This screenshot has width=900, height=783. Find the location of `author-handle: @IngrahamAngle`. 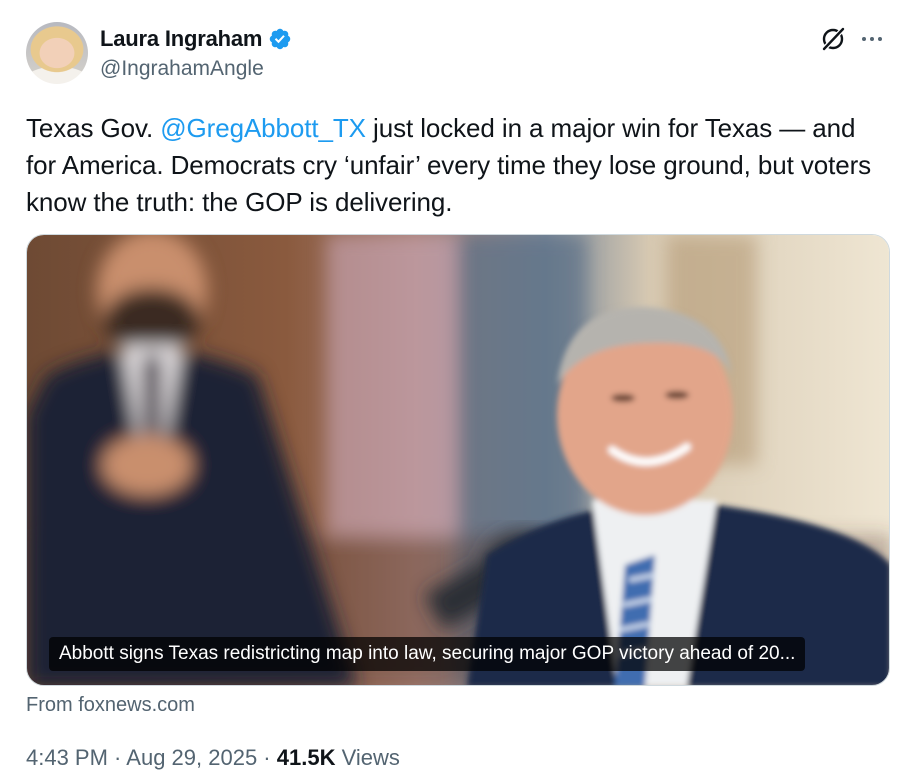

author-handle: @IngrahamAngle is located at coordinates (182, 69).